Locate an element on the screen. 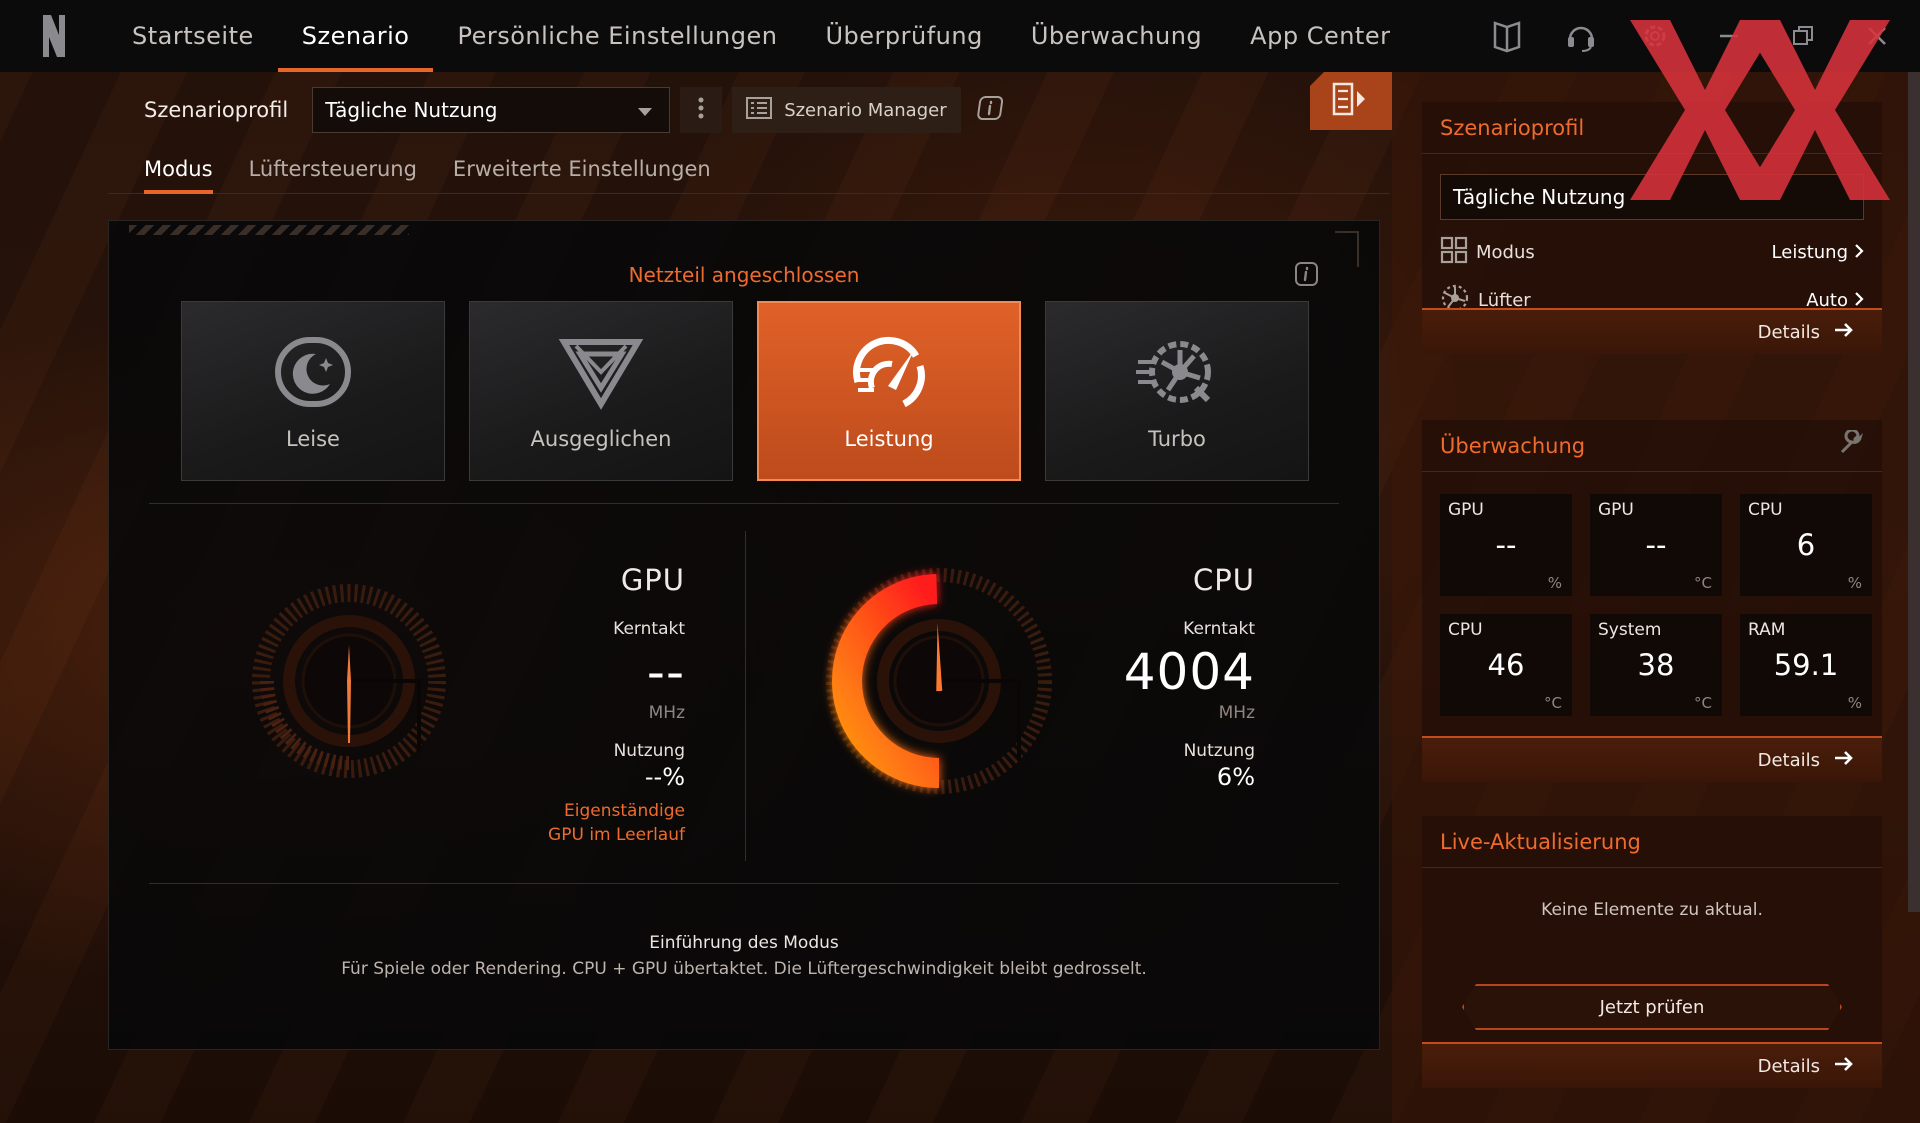  monitor-tile-gpu-temp: GPU -- °C is located at coordinates (1656, 545).